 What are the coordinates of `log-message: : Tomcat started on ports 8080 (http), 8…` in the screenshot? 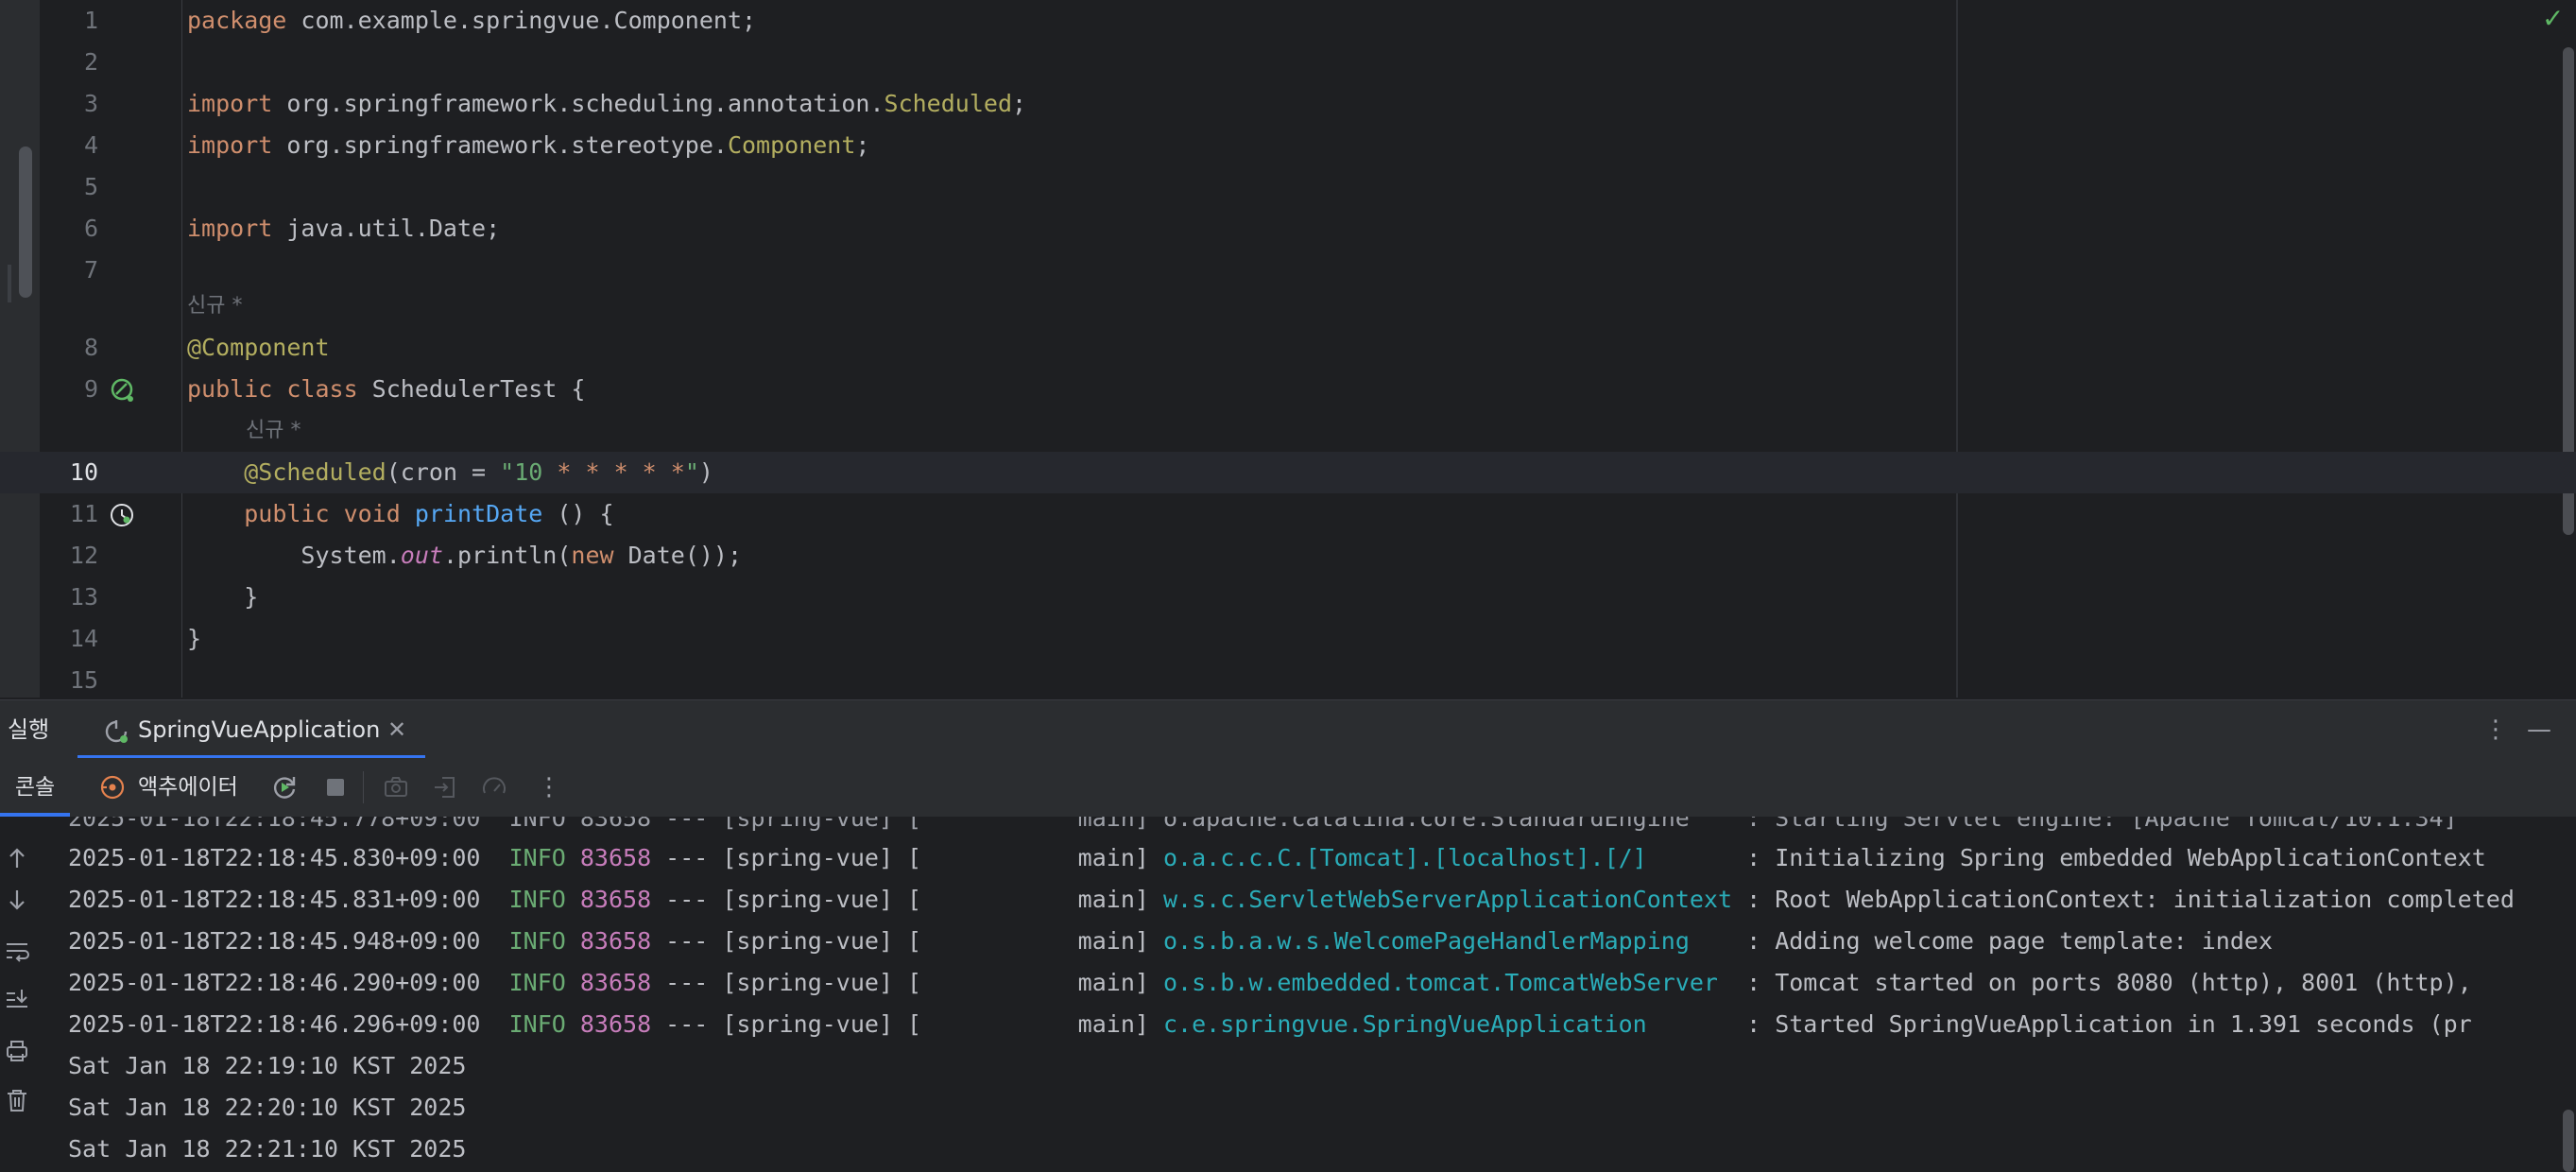 It's located at (2102, 982).